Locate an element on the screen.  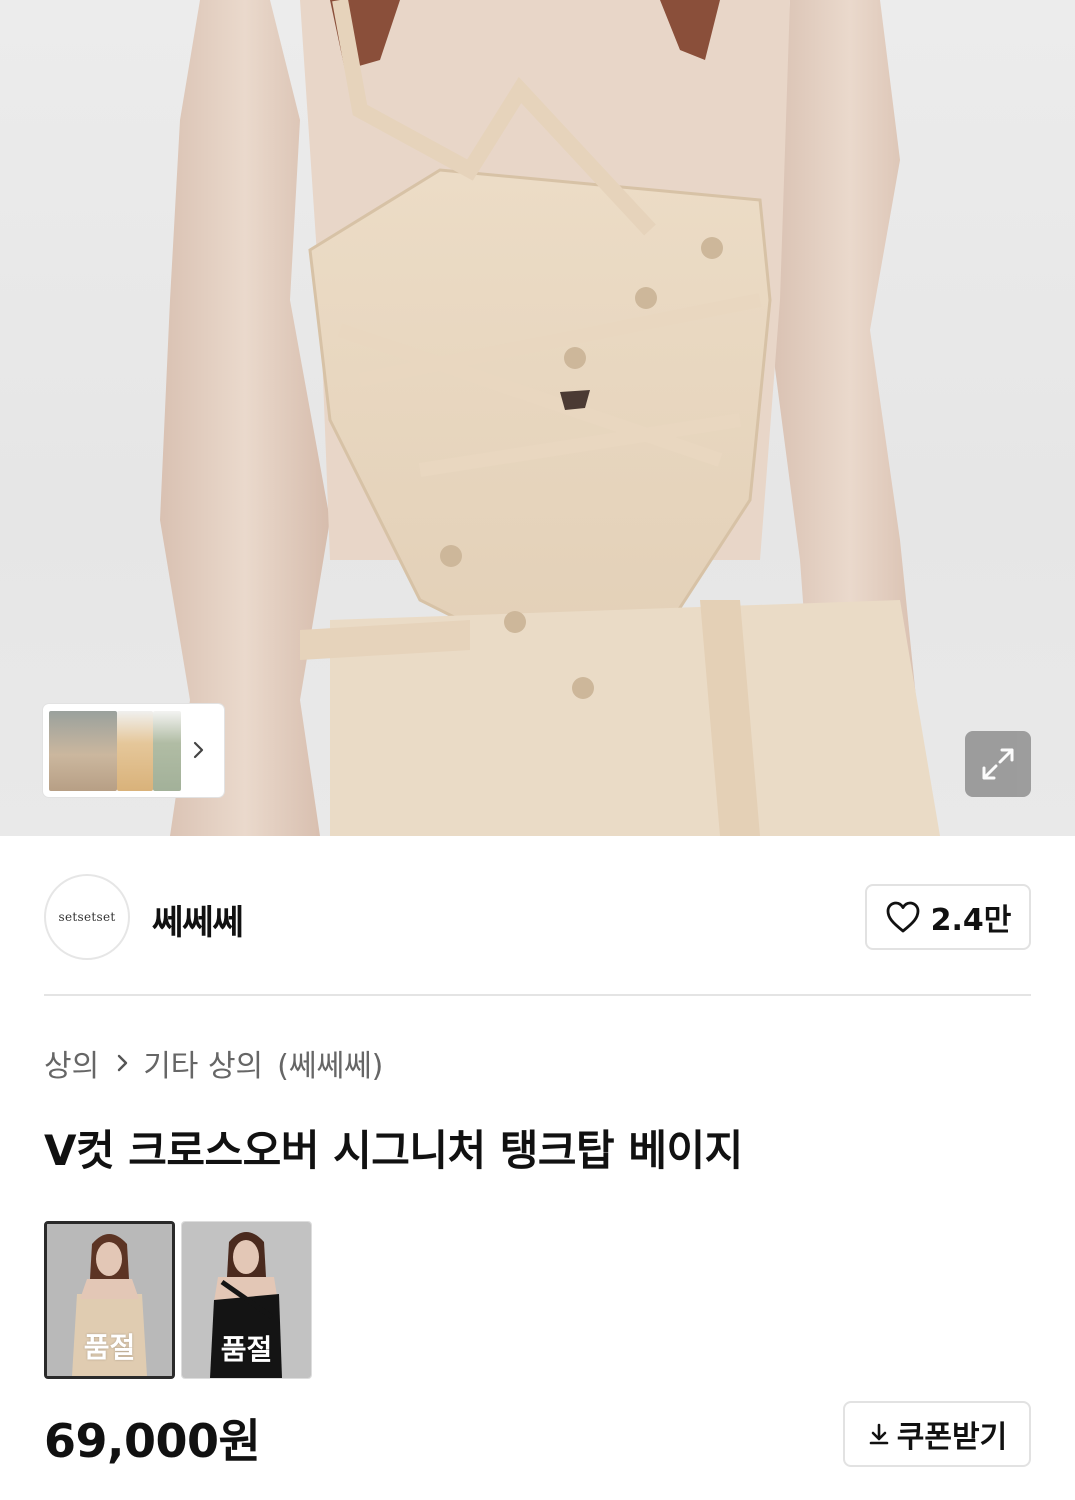
breadcrumb-category: 상의 is located at coordinates (71, 1063).